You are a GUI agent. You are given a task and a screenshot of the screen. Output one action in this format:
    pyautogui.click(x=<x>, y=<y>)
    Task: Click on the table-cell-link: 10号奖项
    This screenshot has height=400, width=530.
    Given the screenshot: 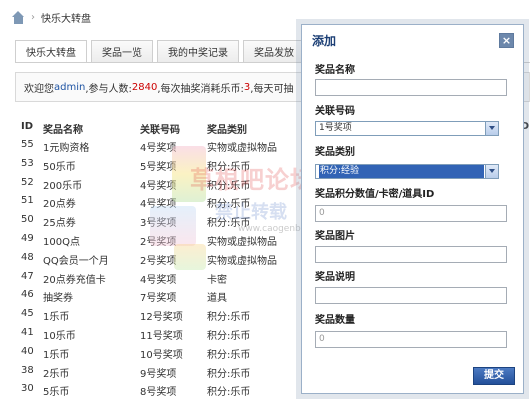 What is the action you would take?
    pyautogui.click(x=161, y=355)
    